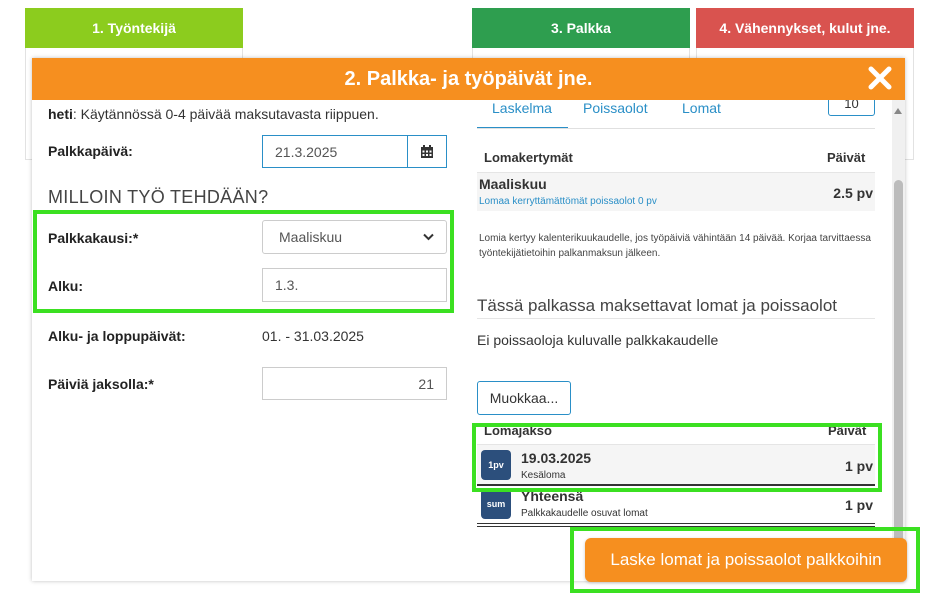  I want to click on row-sub: Palkkakaudelle osuvat lomat, so click(584, 513).